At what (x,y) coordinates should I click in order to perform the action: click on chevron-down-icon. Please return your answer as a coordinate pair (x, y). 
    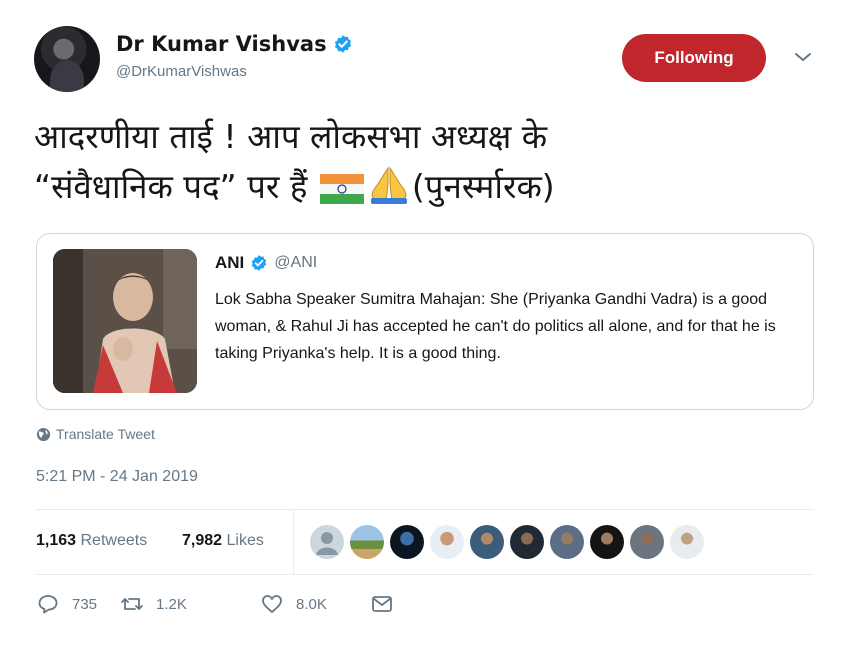
    Looking at the image, I should click on (803, 57).